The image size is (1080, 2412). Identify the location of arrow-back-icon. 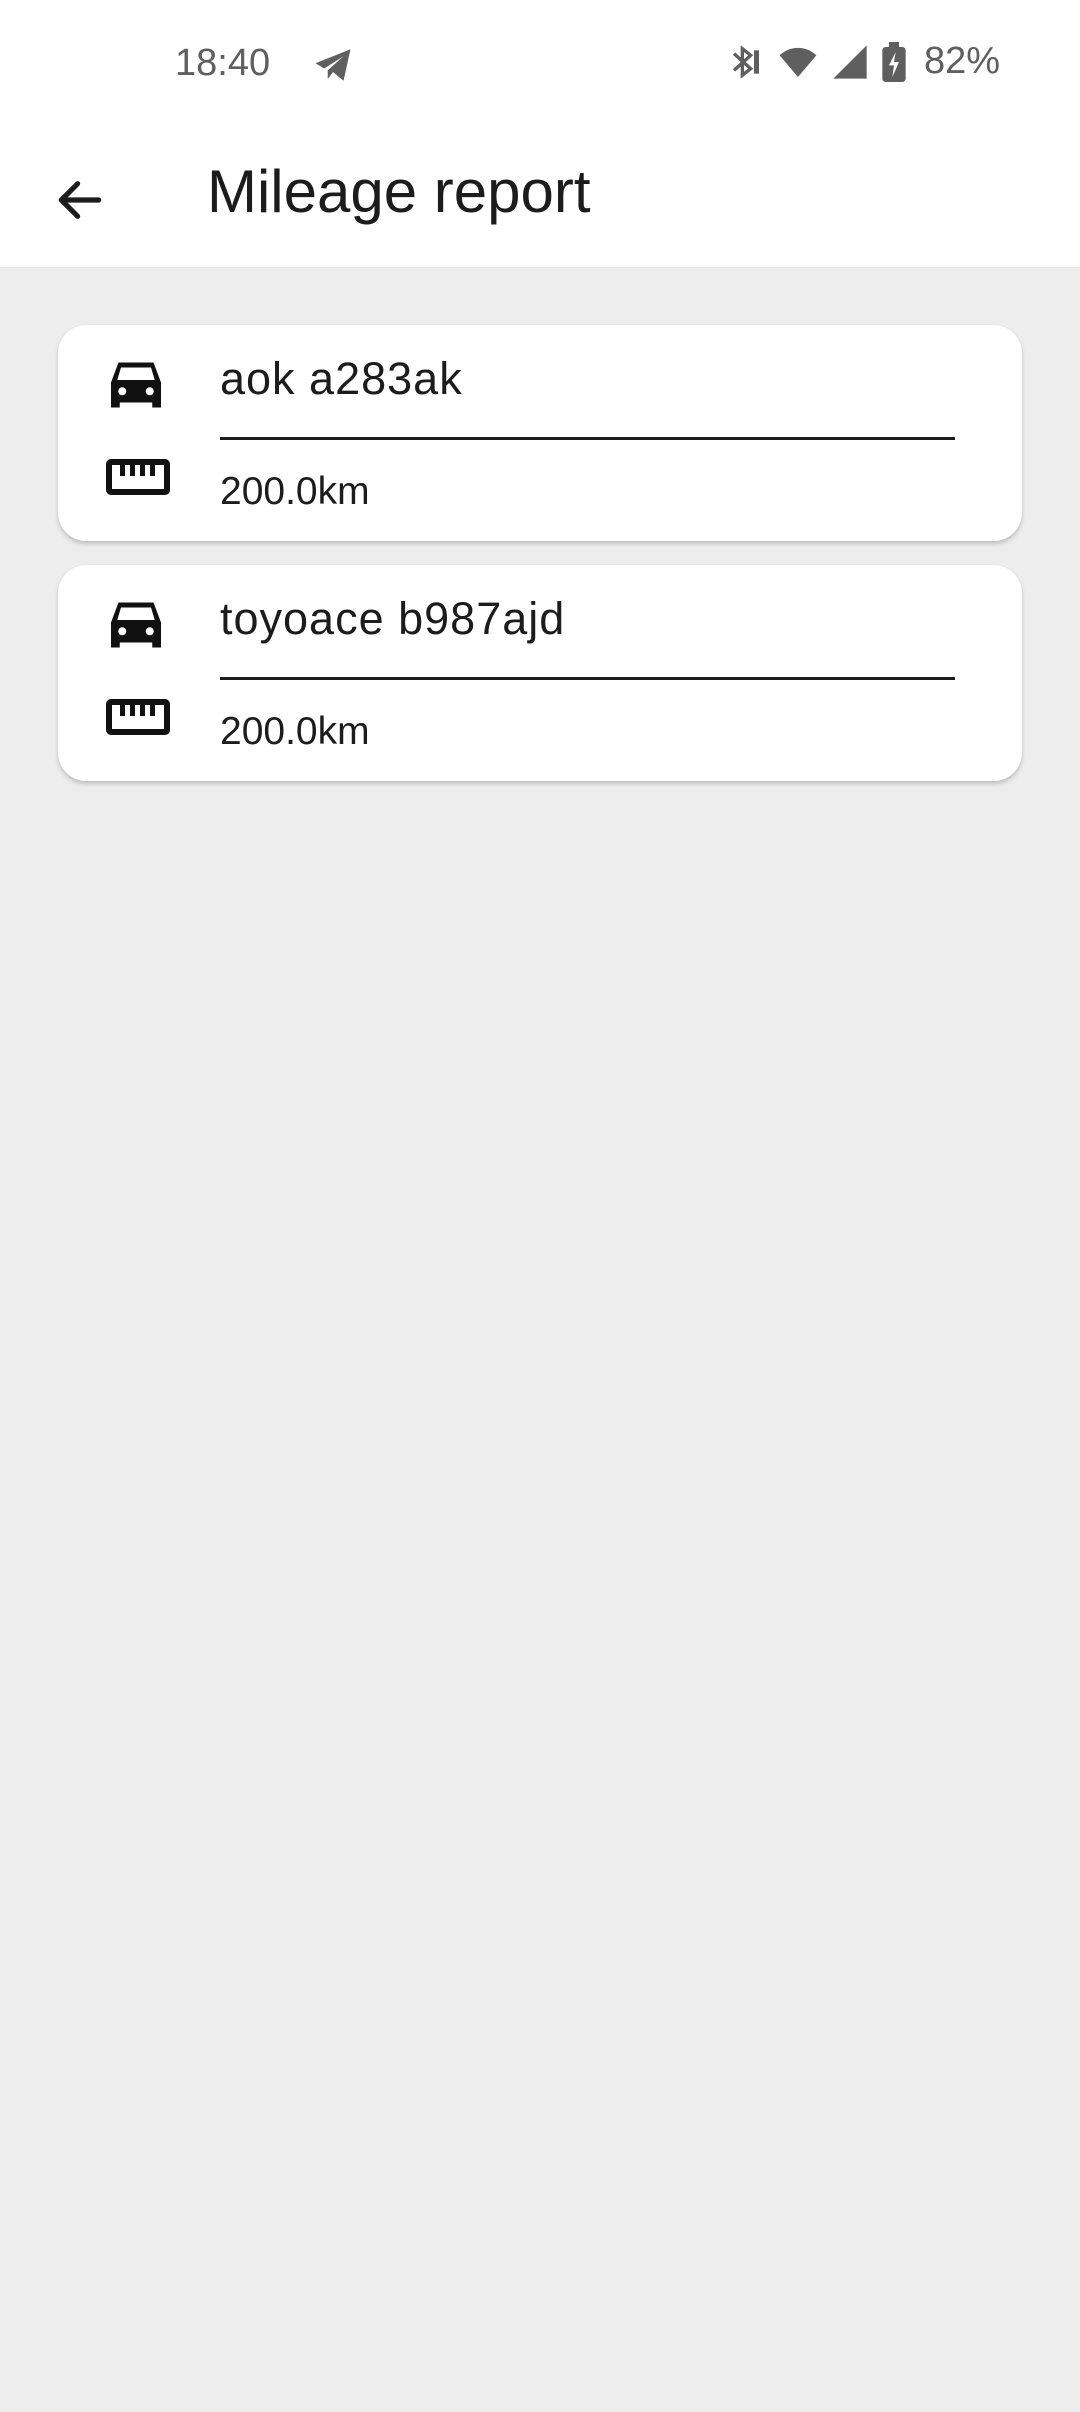
(80, 200).